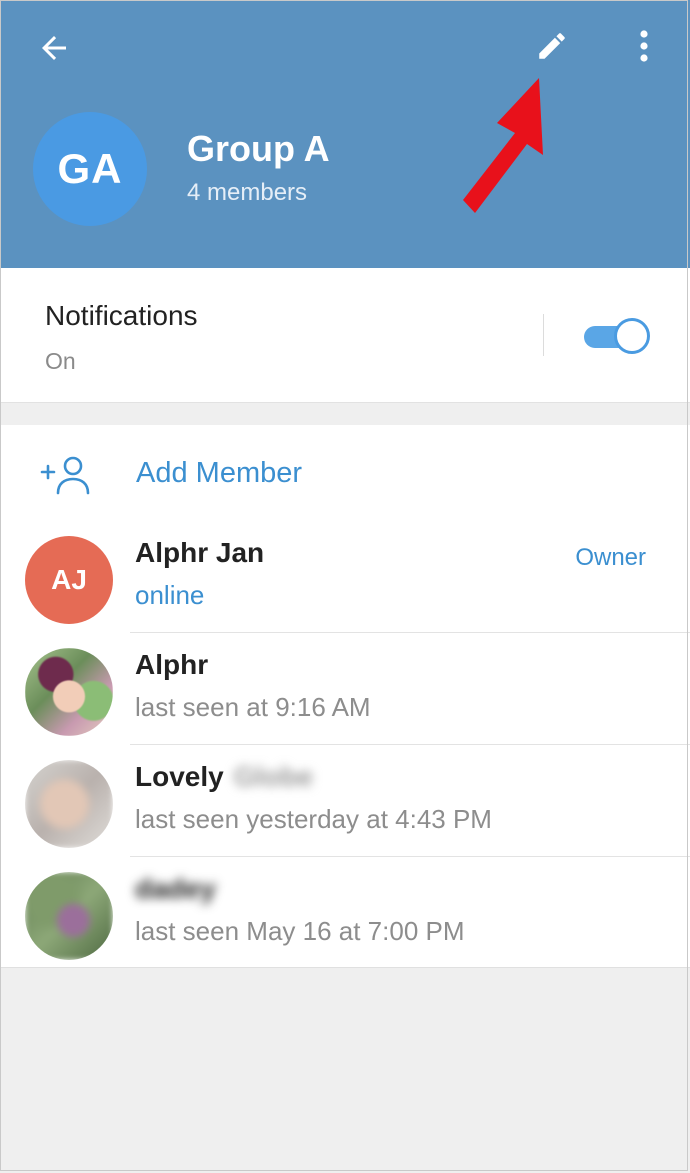 The height and width of the screenshot is (1173, 690). What do you see at coordinates (90, 169) in the screenshot?
I see `group-avatar: GA` at bounding box center [90, 169].